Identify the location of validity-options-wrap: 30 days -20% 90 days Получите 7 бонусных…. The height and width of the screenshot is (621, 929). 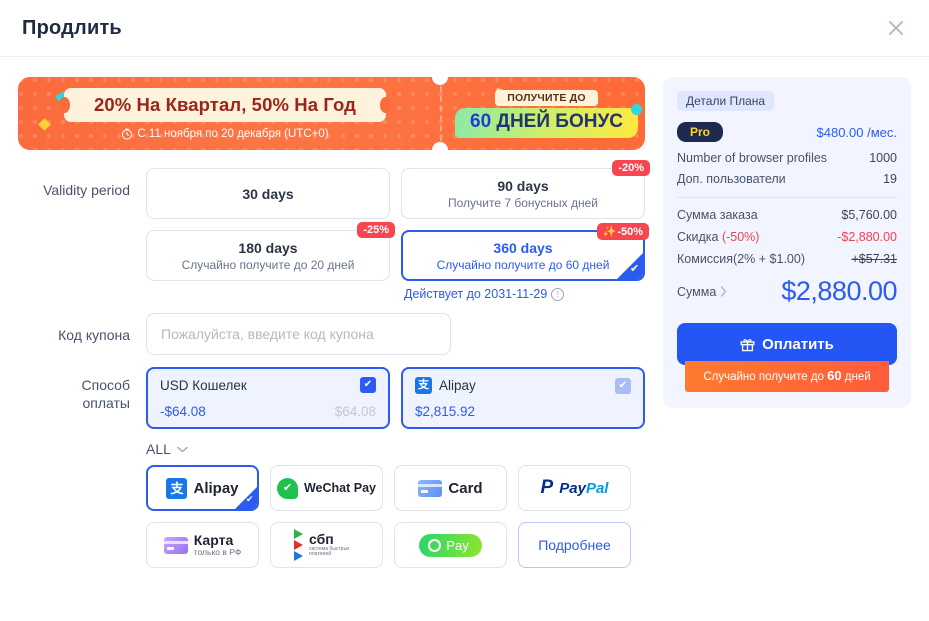
(398, 230).